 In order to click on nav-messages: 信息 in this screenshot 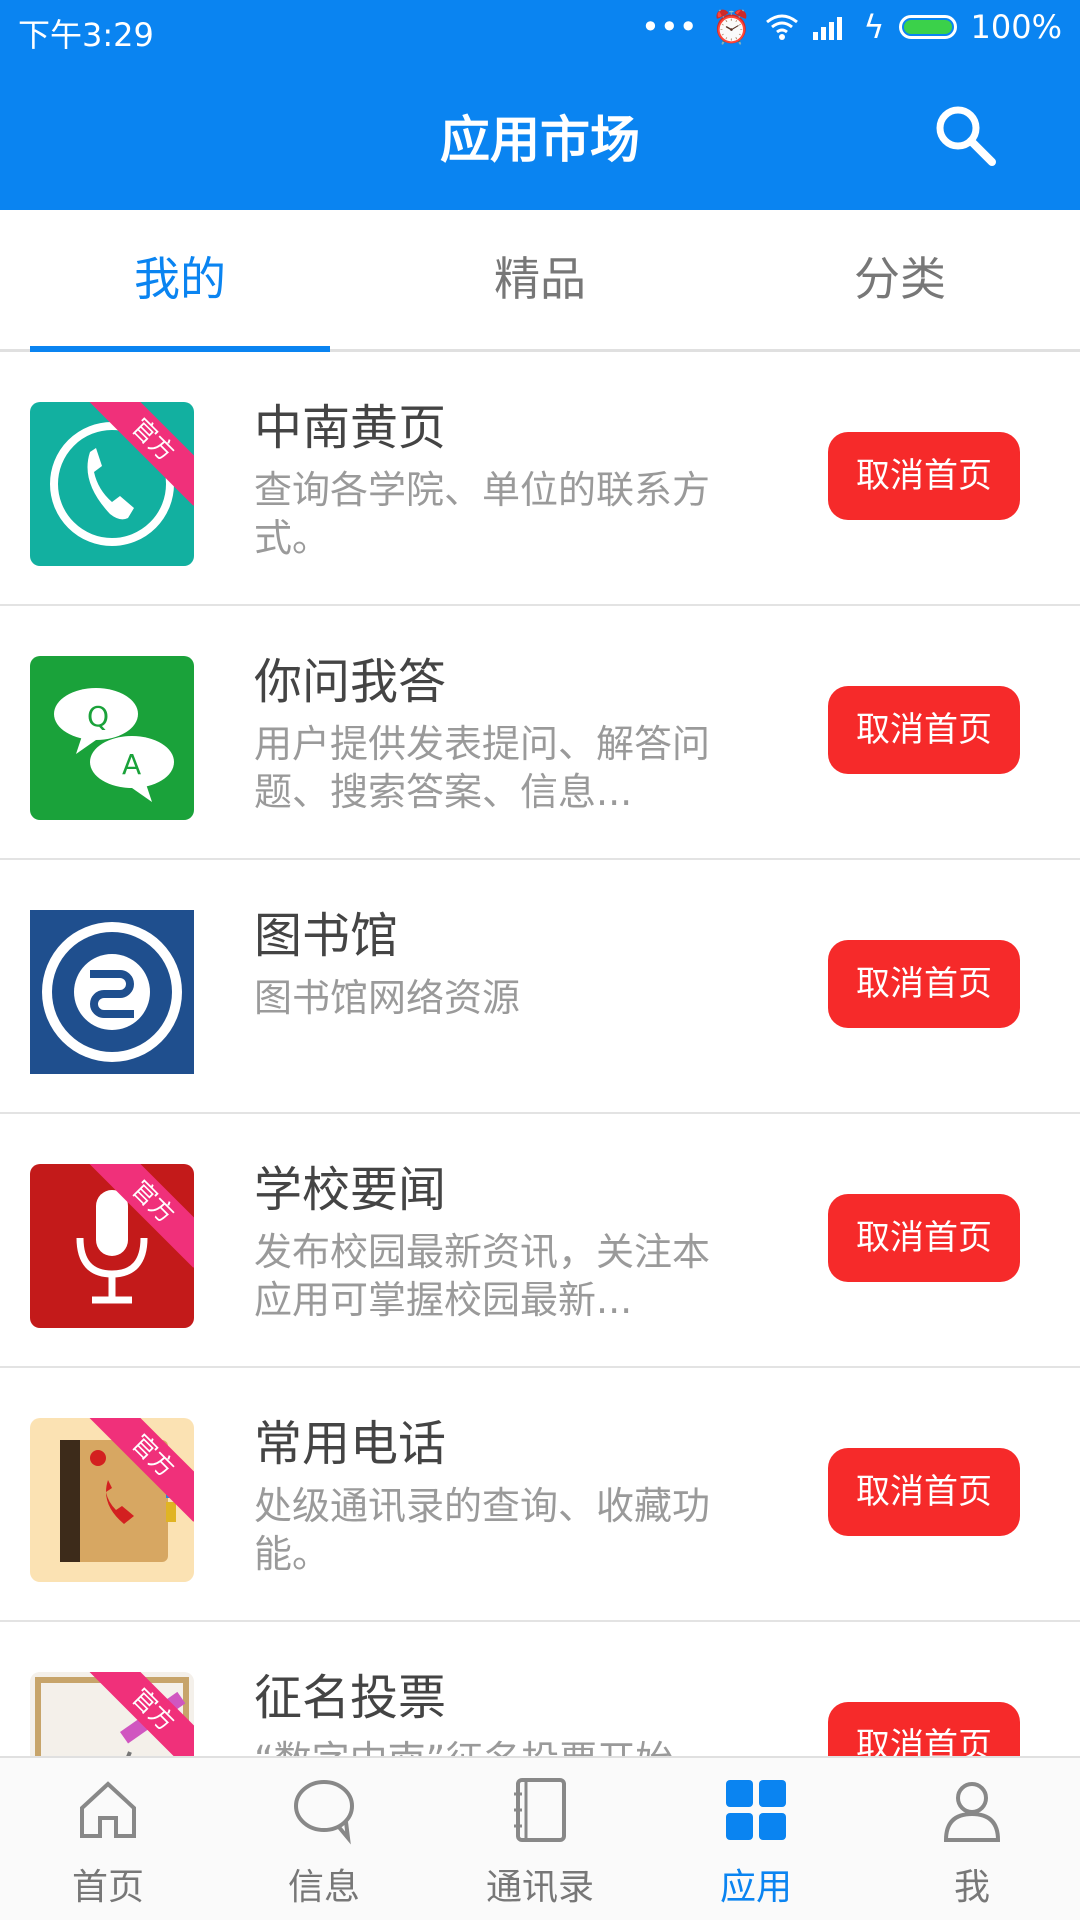, I will do `click(324, 1839)`.